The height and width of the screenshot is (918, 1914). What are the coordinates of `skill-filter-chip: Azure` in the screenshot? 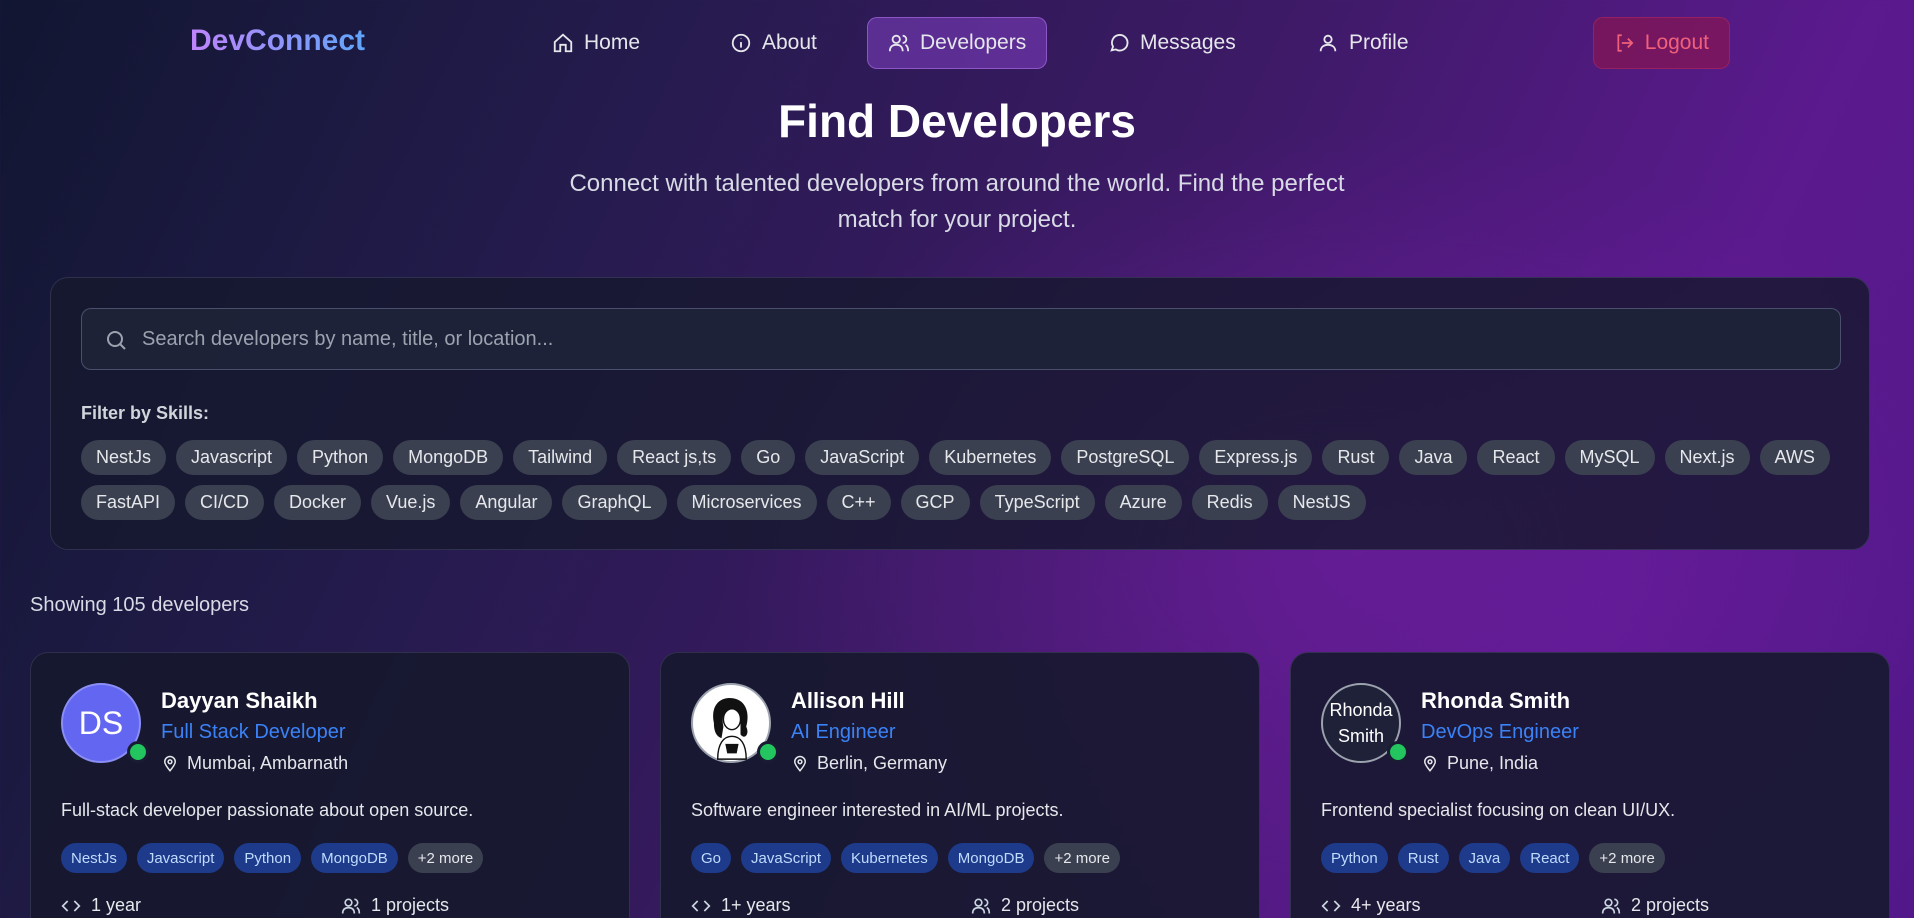 It's located at (1143, 502).